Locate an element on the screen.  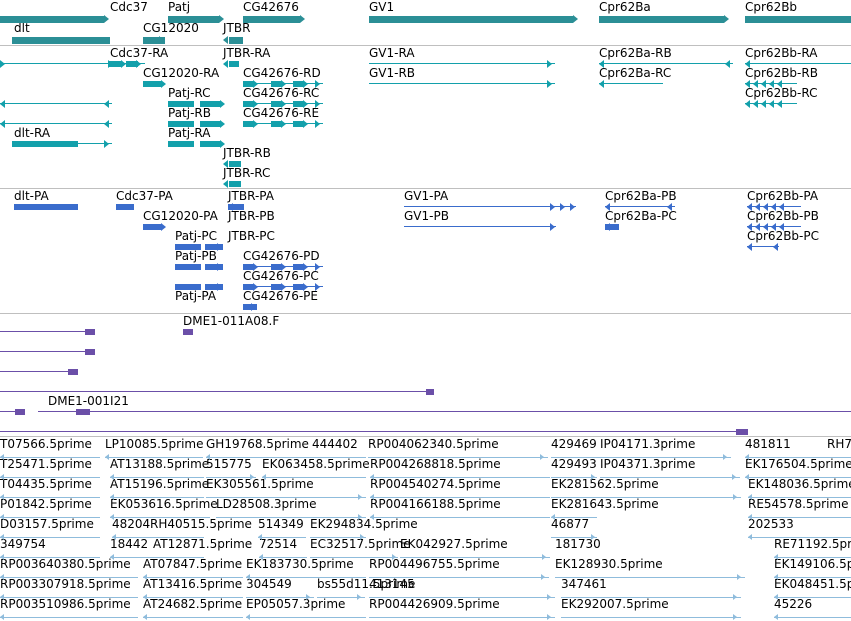
feature-label-cg42676-rd: CG42676-RD is located at coordinates (282, 73).